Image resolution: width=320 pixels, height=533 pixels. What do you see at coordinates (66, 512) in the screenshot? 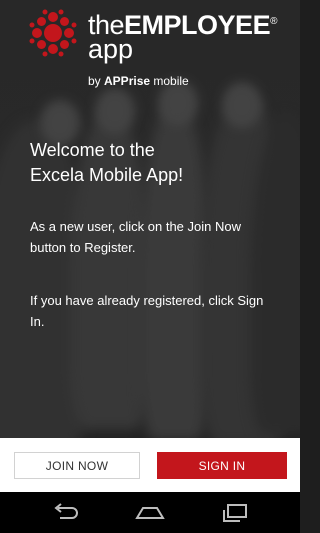
I see `back-icon` at bounding box center [66, 512].